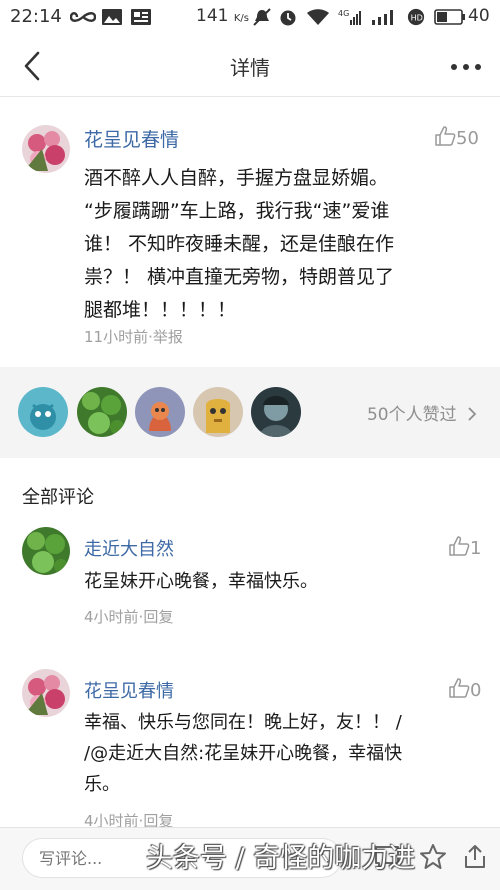 The height and width of the screenshot is (890, 500). What do you see at coordinates (476, 690) in the screenshot?
I see `comment-like-count: 0` at bounding box center [476, 690].